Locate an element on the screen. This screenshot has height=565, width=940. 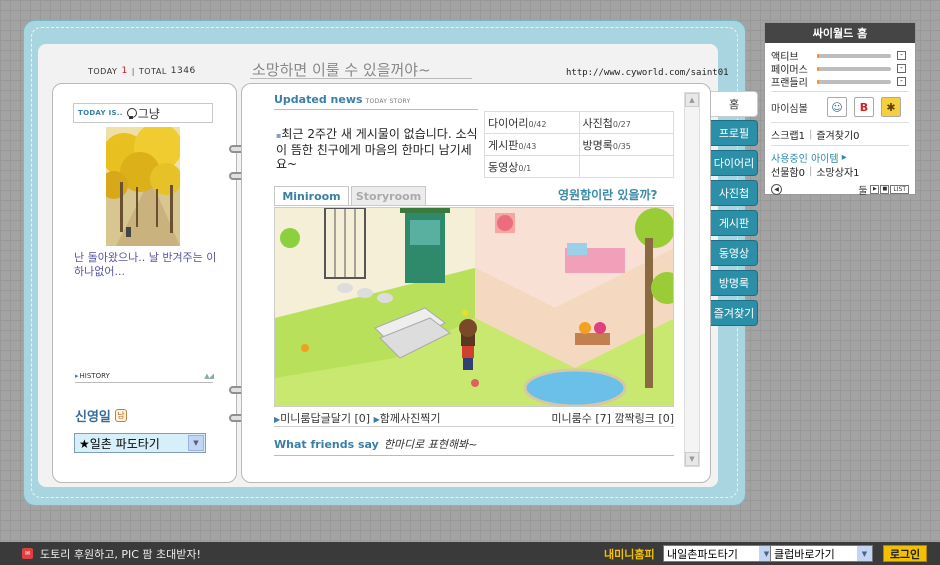
tab-storyroom: Storyroom is located at coordinates (388, 195).